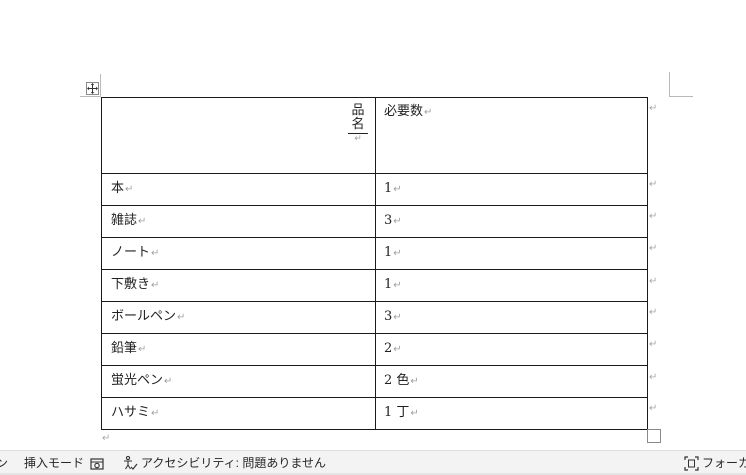  I want to click on table-row: 下敷き↵ 1↵, so click(374, 285).